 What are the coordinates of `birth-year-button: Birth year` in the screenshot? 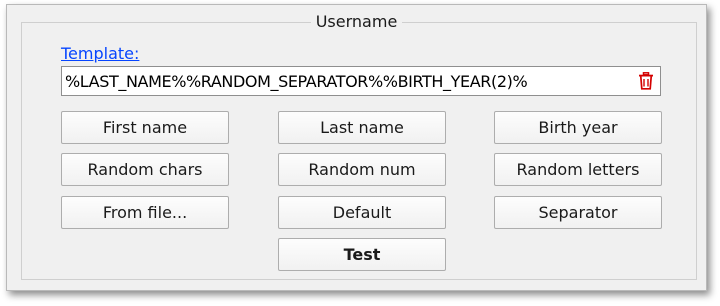 It's located at (578, 127).